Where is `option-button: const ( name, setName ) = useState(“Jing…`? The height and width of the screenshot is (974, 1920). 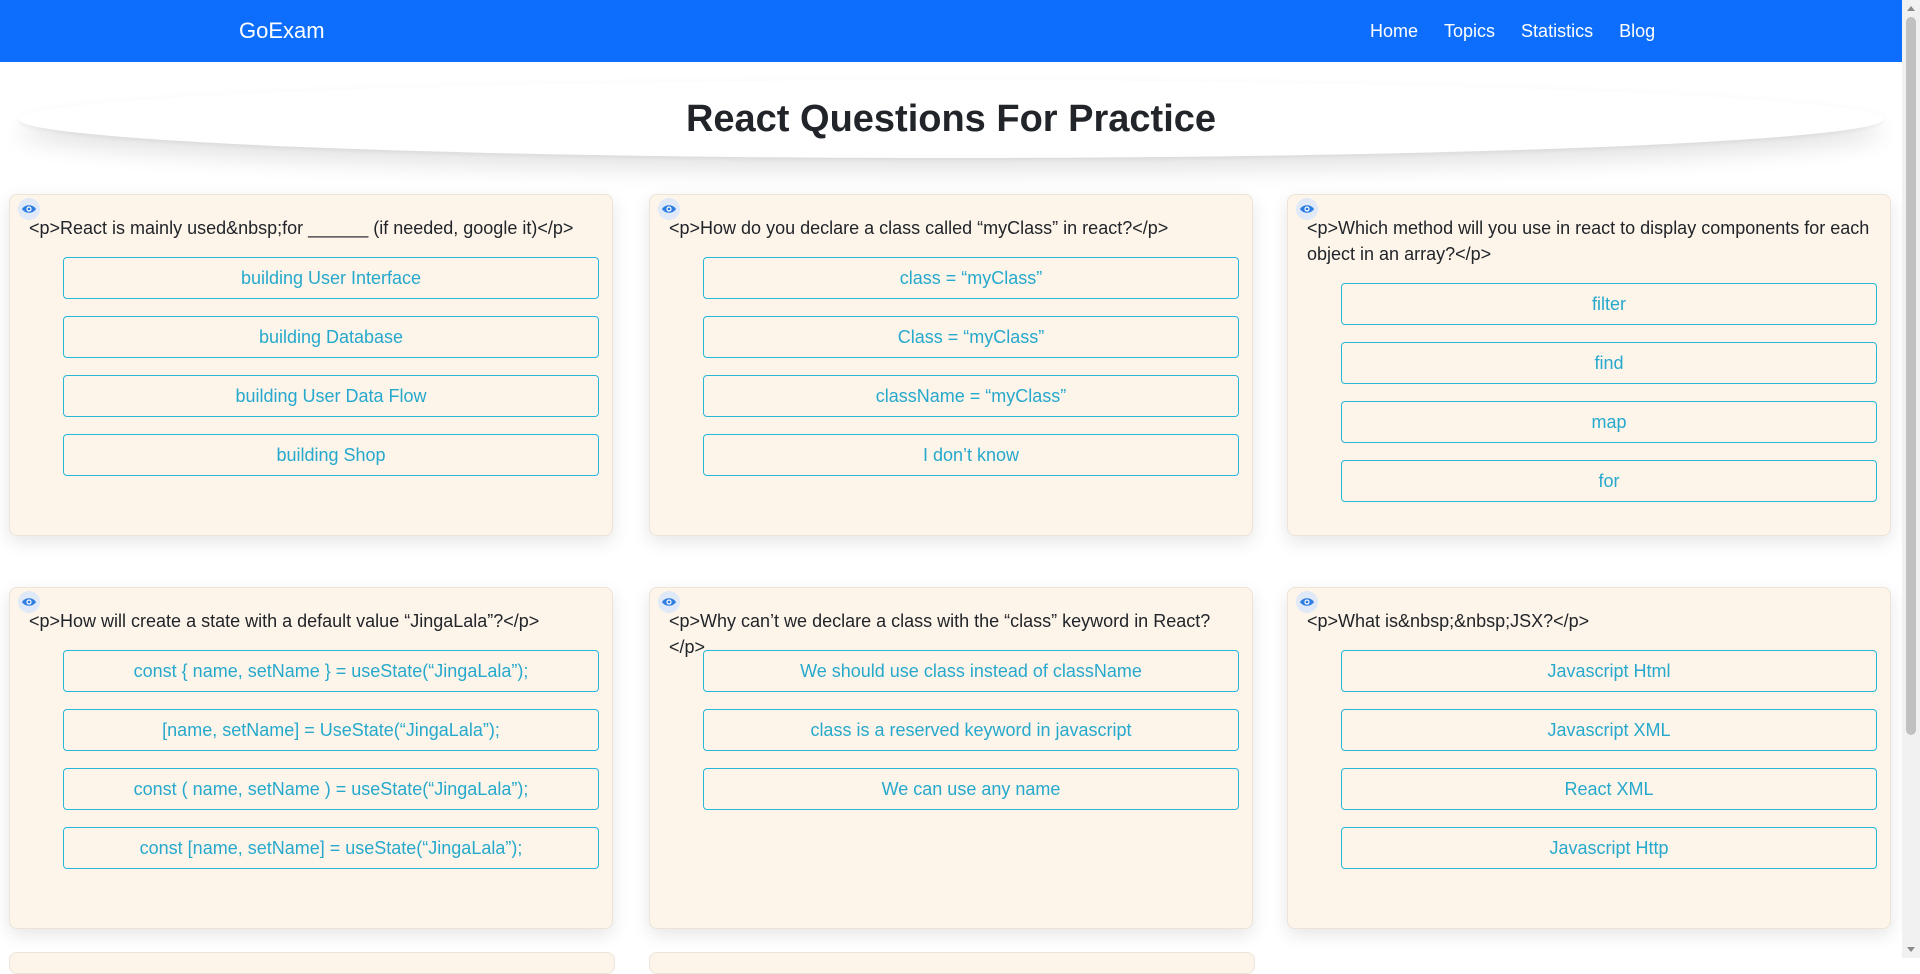
option-button: const ( name, setName ) = useState(“Jing… is located at coordinates (331, 789).